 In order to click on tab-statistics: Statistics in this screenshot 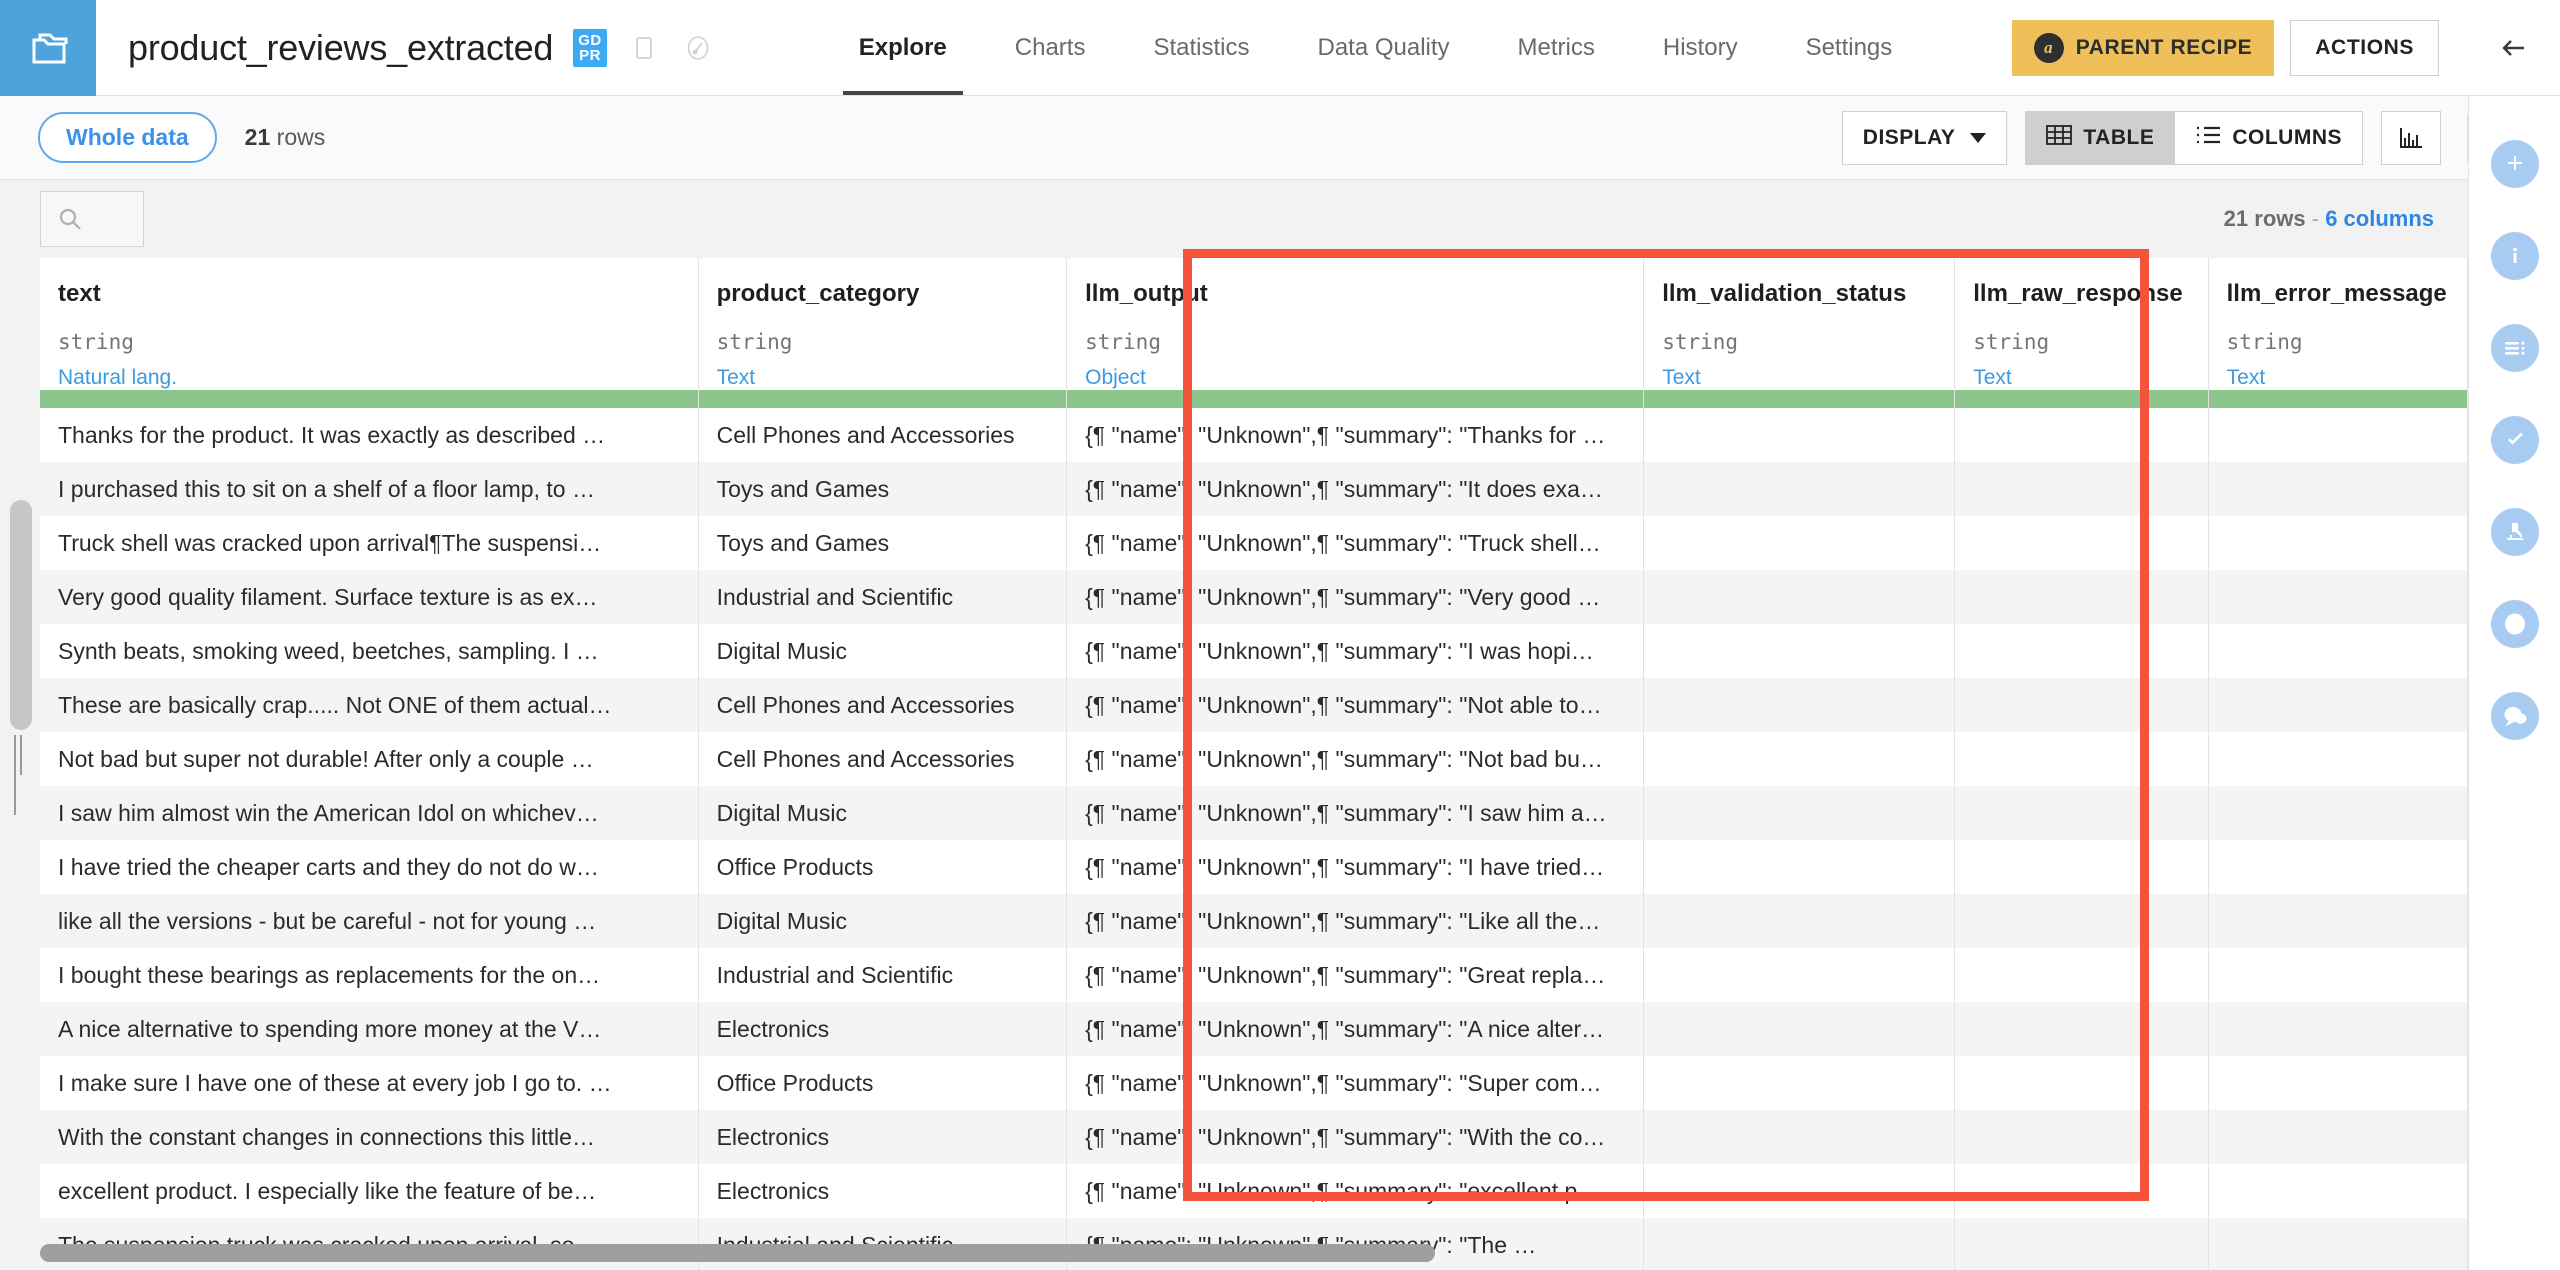, I will do `click(1201, 47)`.